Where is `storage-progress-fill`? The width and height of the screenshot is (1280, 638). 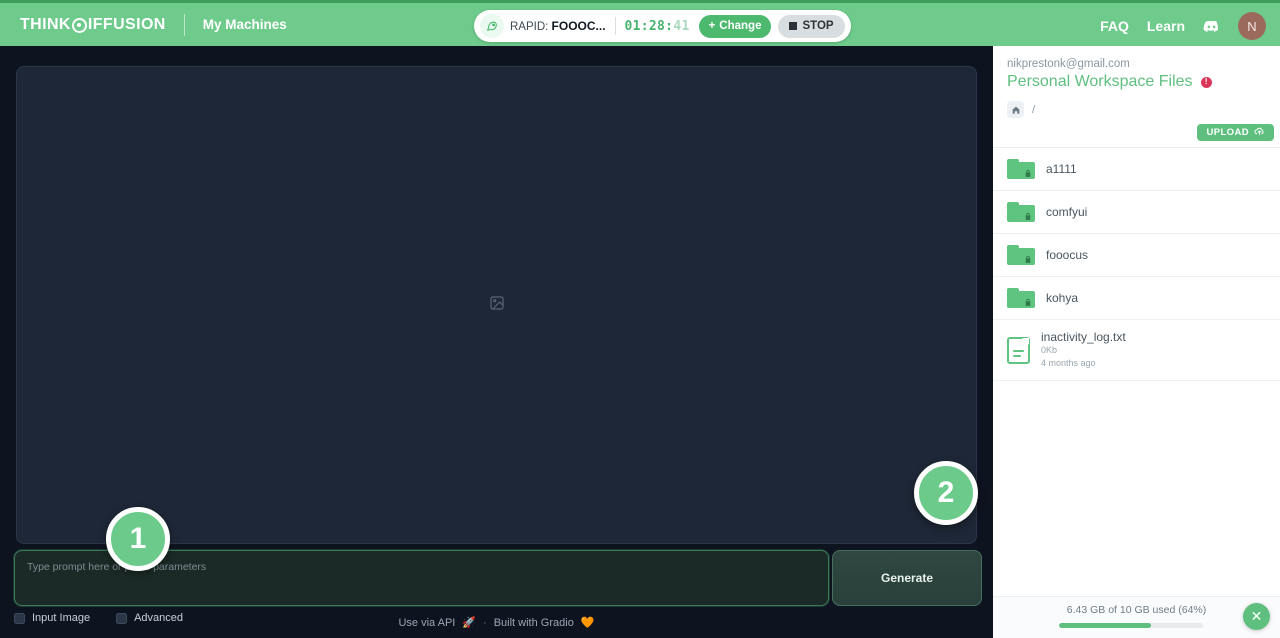
storage-progress-fill is located at coordinates (1105, 625).